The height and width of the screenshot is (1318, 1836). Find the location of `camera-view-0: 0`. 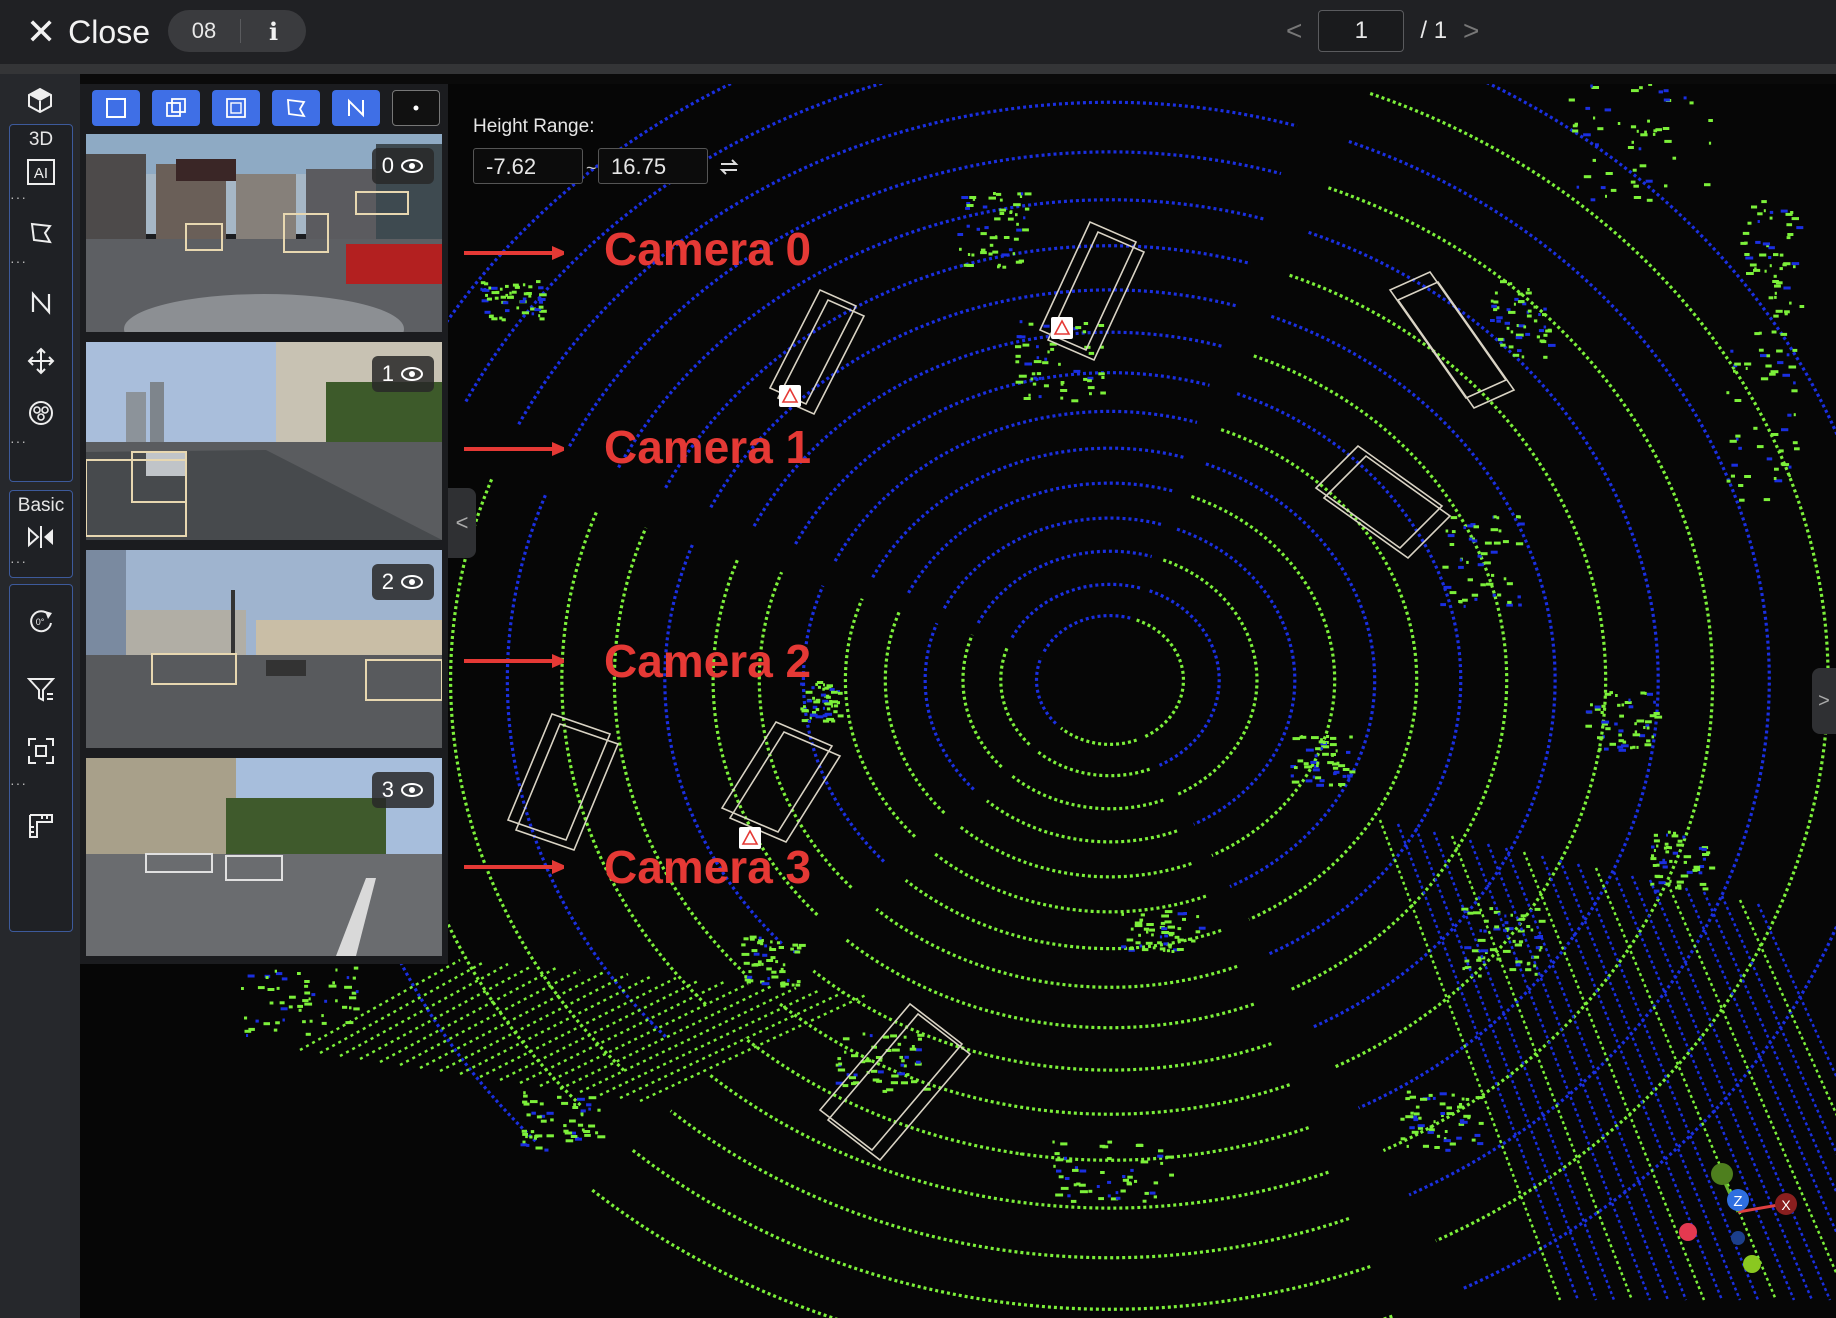

camera-view-0: 0 is located at coordinates (264, 233).